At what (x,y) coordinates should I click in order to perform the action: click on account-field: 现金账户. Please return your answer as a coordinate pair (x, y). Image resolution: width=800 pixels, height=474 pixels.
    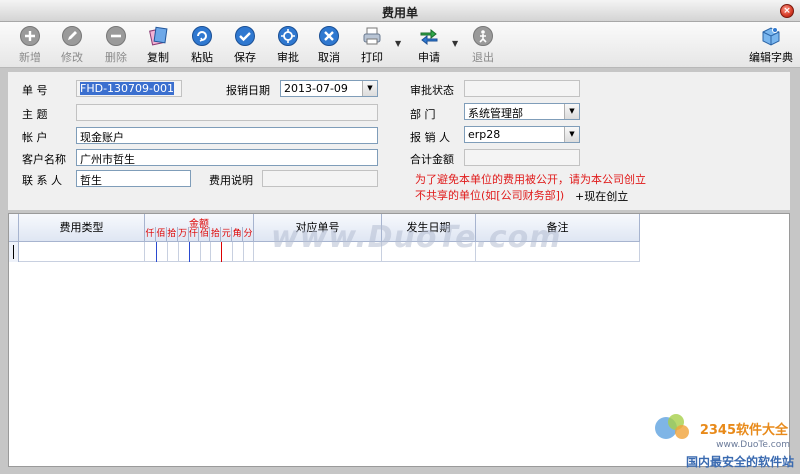
    Looking at the image, I should click on (227, 135).